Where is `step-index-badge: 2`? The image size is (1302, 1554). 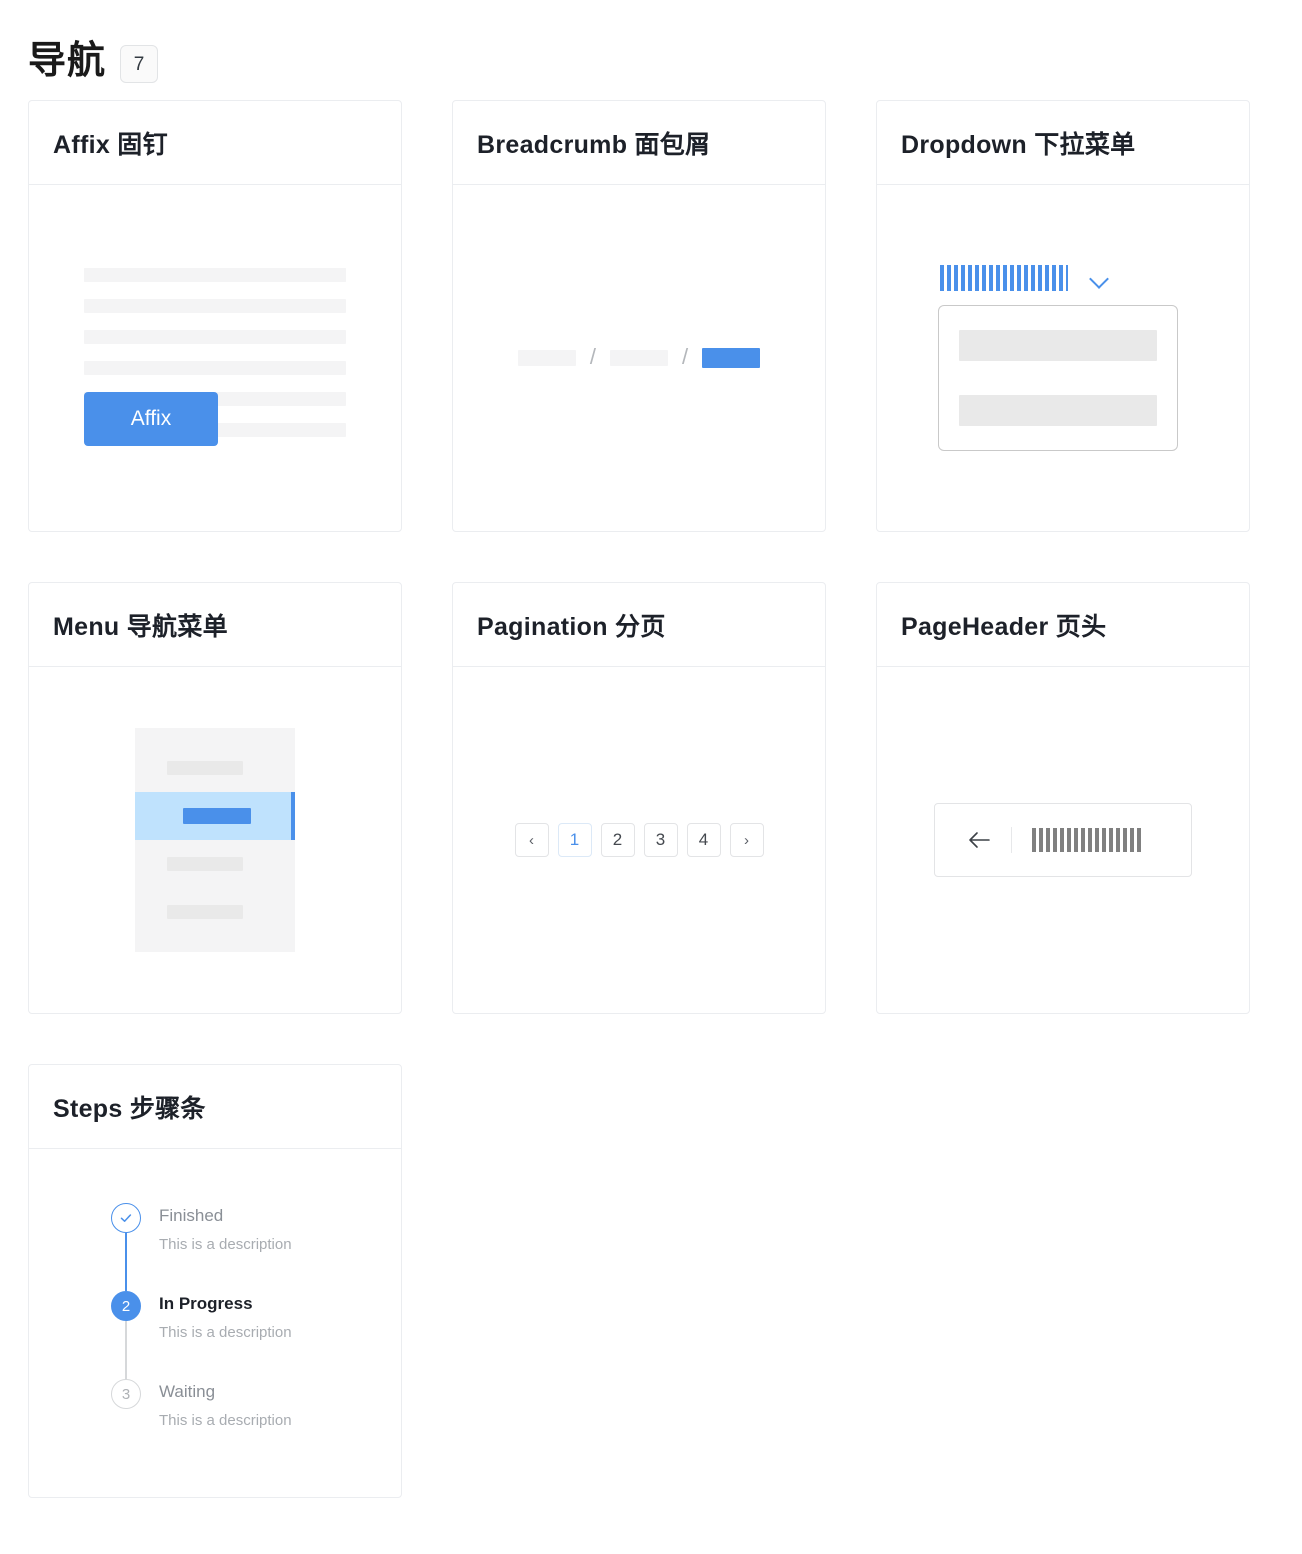 step-index-badge: 2 is located at coordinates (126, 1306).